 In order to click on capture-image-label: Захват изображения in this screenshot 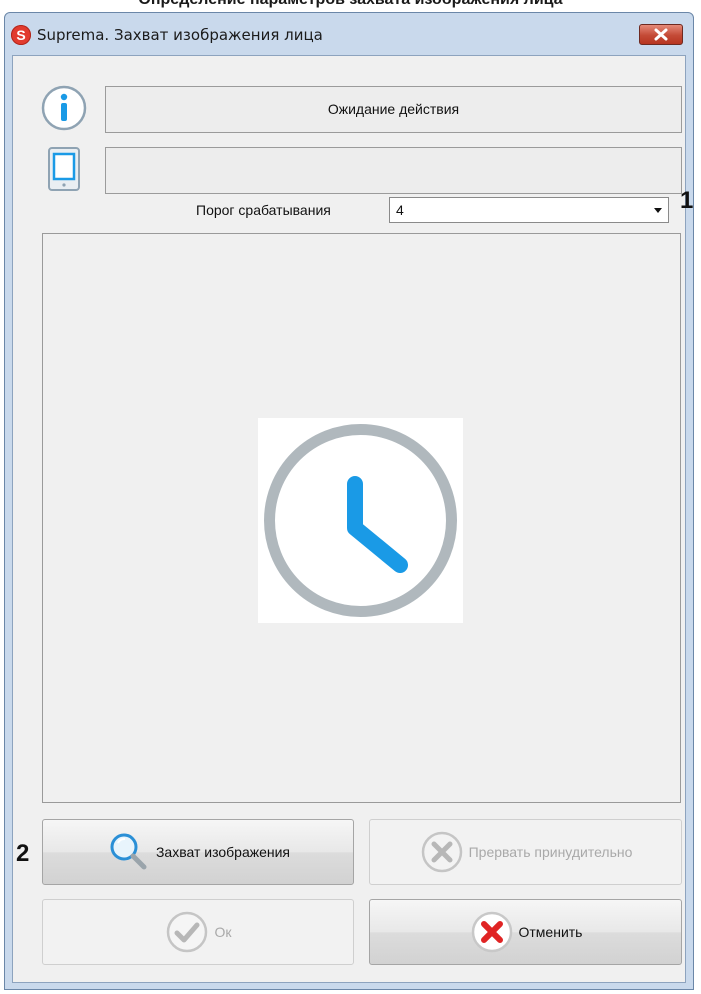, I will do `click(223, 852)`.